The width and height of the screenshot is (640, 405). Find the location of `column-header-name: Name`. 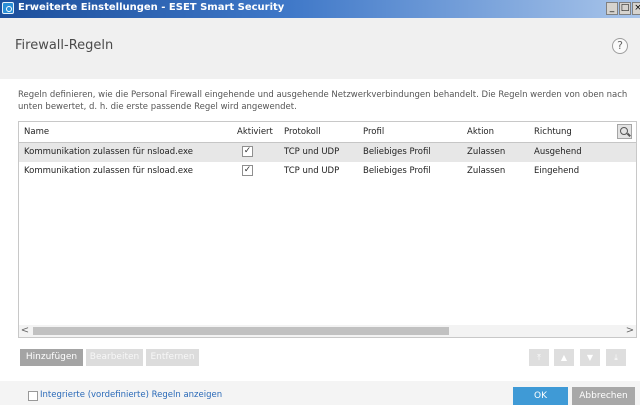

column-header-name: Name is located at coordinates (36, 132).